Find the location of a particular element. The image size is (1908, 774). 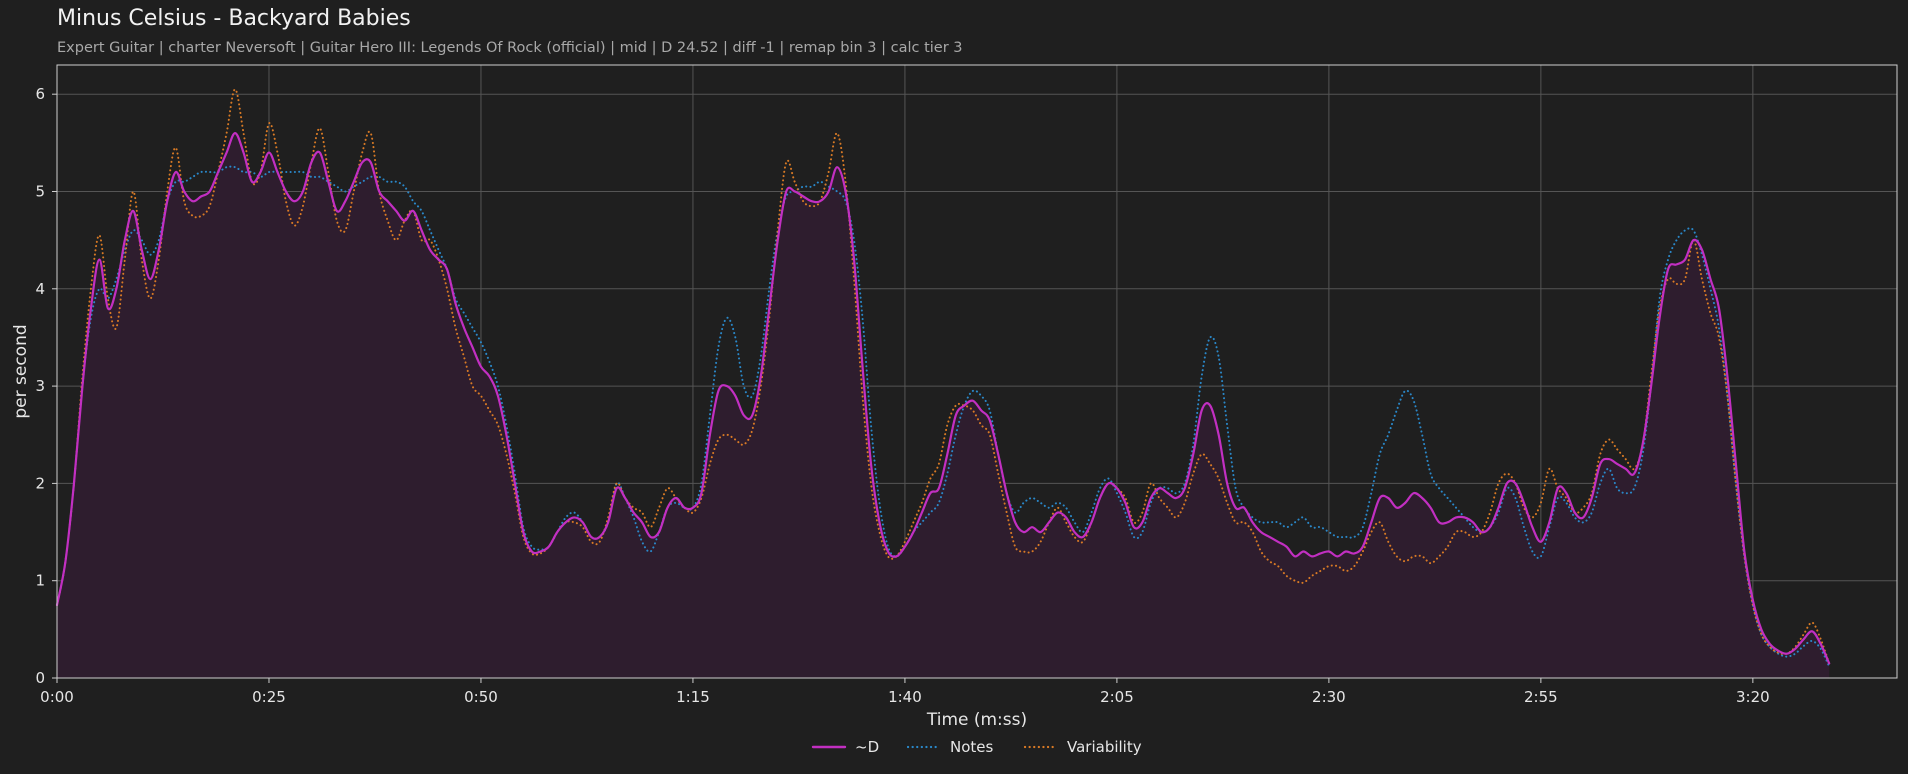

legend: ~D Notes Variability is located at coordinates (976, 747).